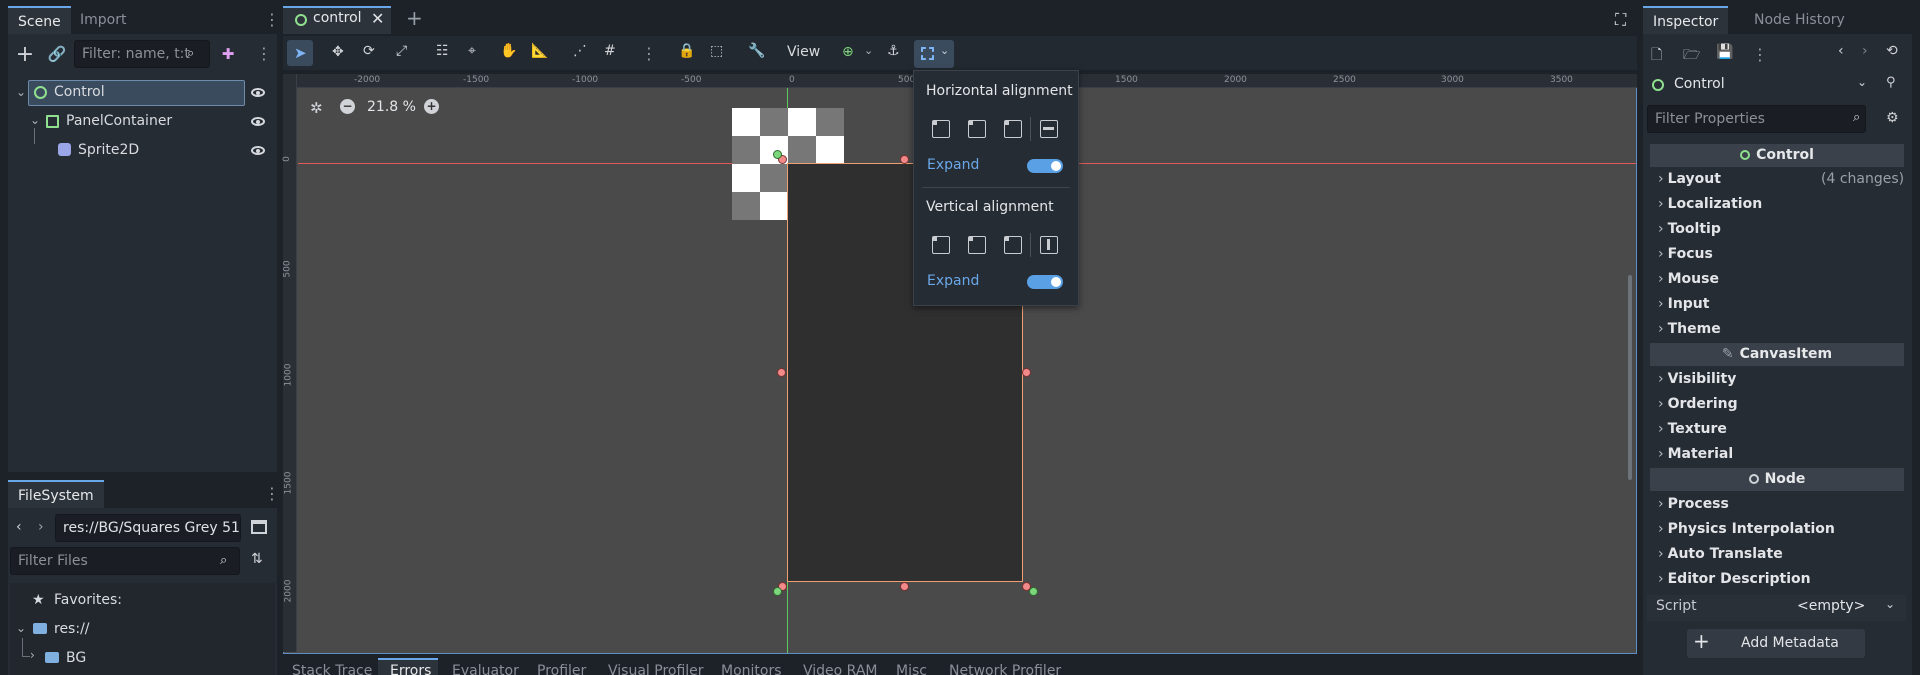 This screenshot has height=675, width=1920. I want to click on tree-item-control: Control, so click(79, 92).